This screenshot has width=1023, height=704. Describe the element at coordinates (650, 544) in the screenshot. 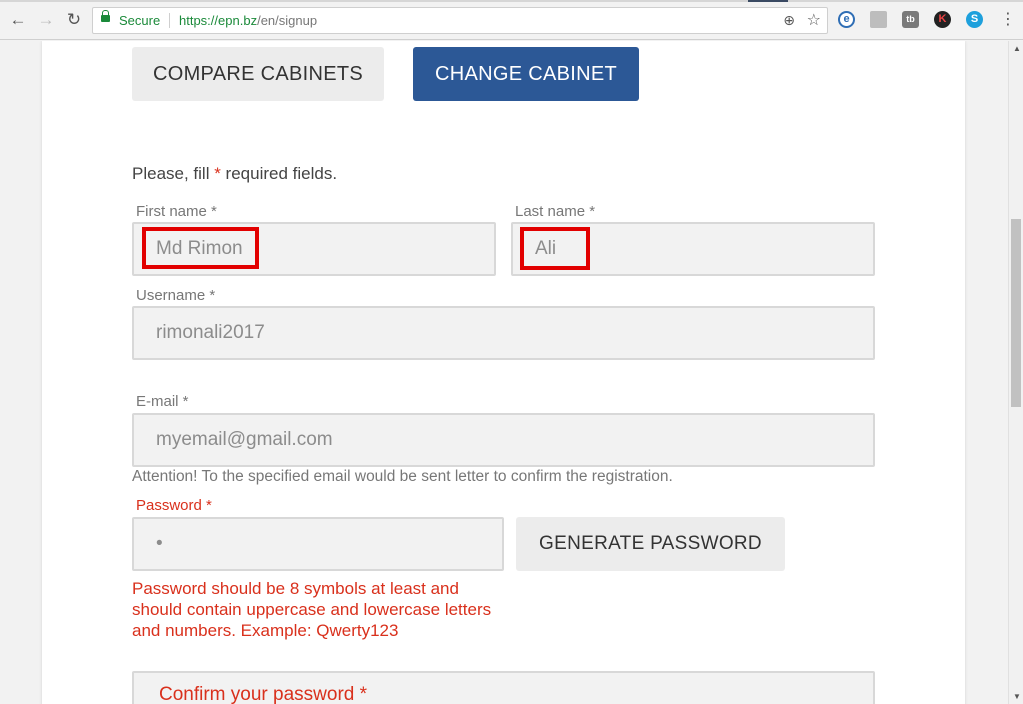

I see `generate-password-button: GENERATE PASSWORD` at that location.